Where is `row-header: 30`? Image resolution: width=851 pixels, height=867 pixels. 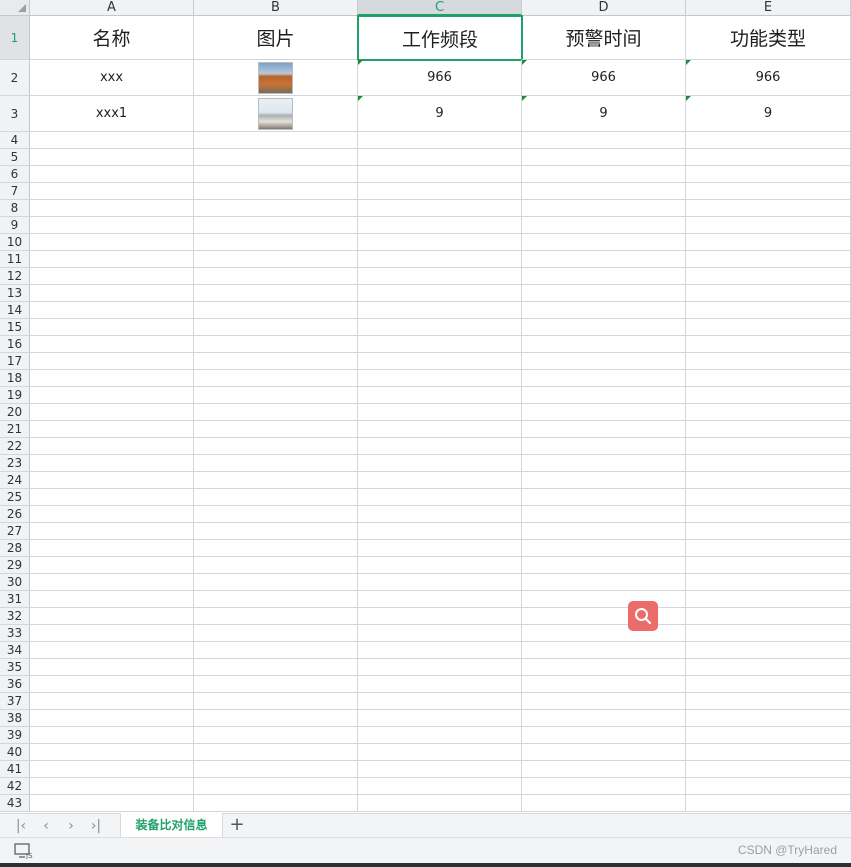
row-header: 30 is located at coordinates (15, 582).